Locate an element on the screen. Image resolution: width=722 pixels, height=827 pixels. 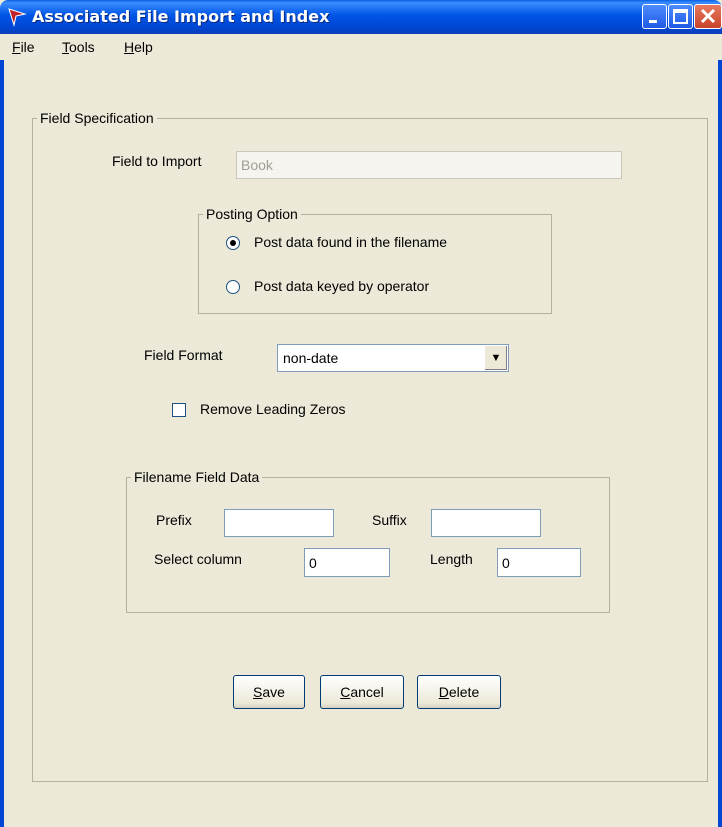
close-icon is located at coordinates (708, 16).